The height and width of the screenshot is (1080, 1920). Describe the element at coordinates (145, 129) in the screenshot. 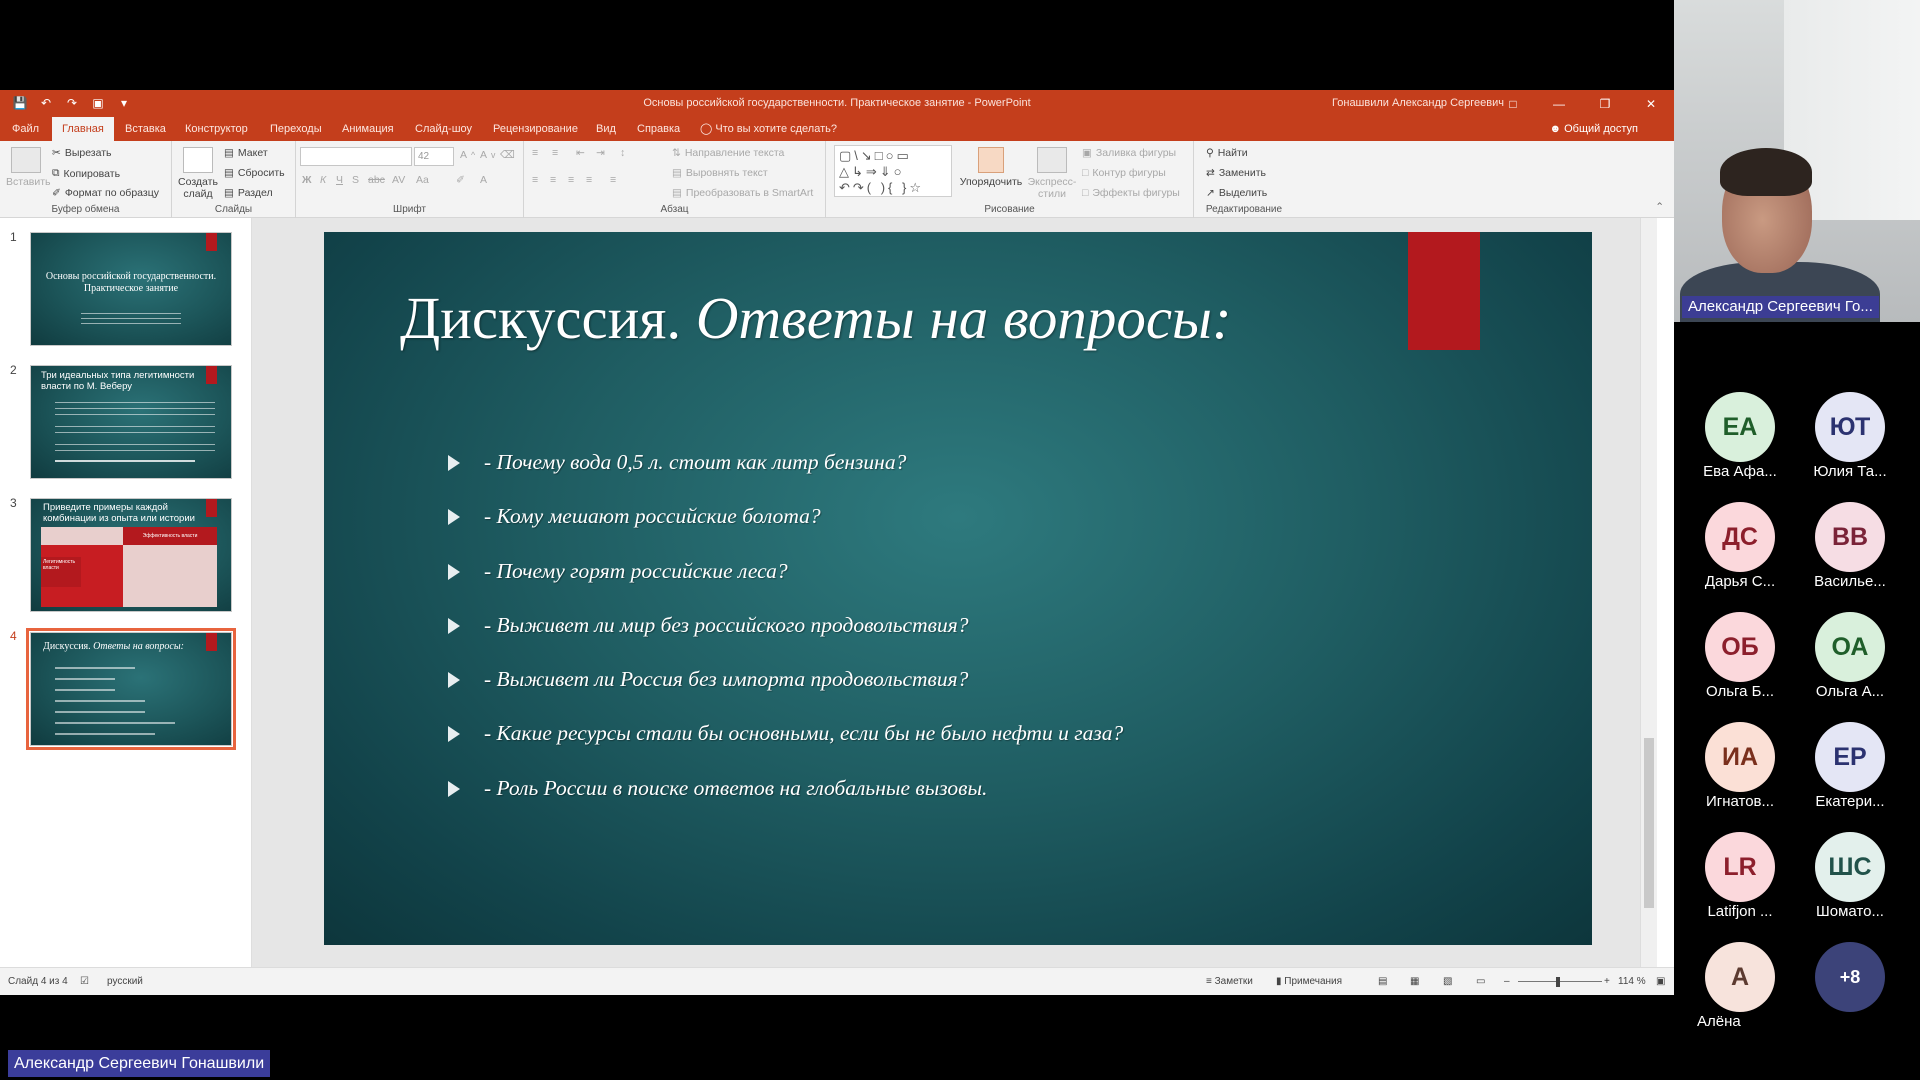

I see `tab-insert: Вставка` at that location.